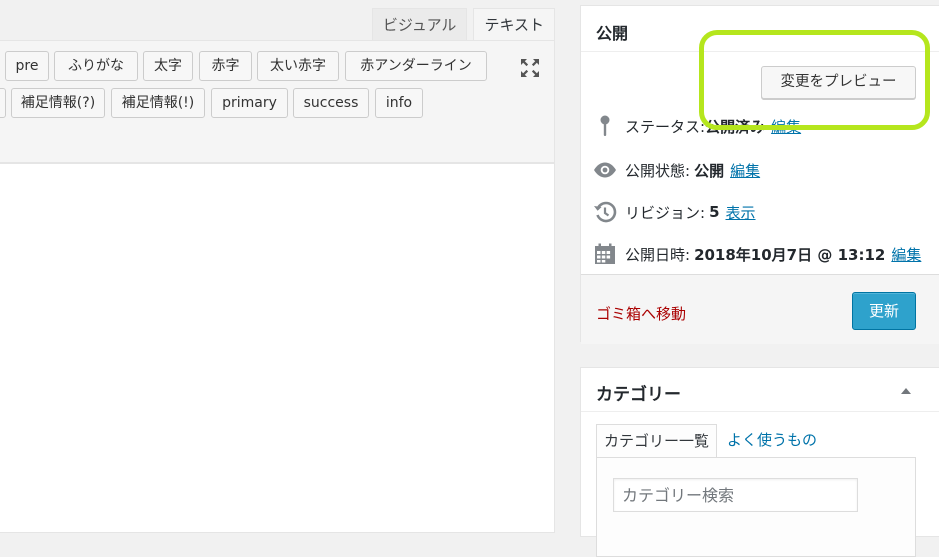 This screenshot has width=939, height=557. What do you see at coordinates (605, 212) in the screenshot?
I see `history-icon` at bounding box center [605, 212].